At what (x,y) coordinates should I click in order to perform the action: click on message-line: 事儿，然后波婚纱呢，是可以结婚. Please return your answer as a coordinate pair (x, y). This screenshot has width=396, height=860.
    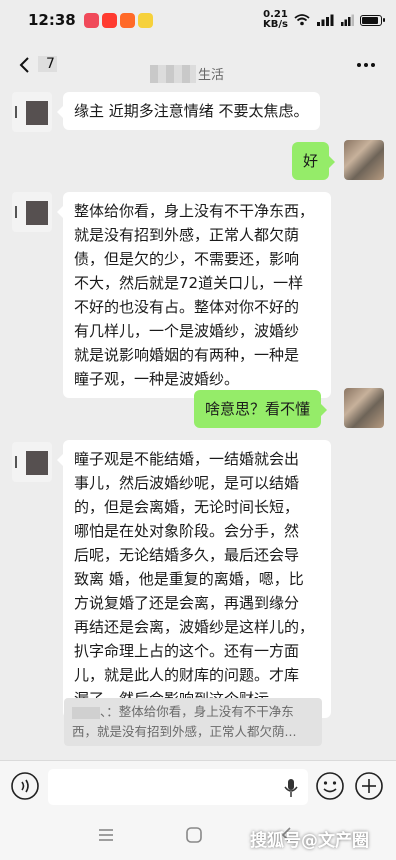
    Looking at the image, I should click on (187, 483).